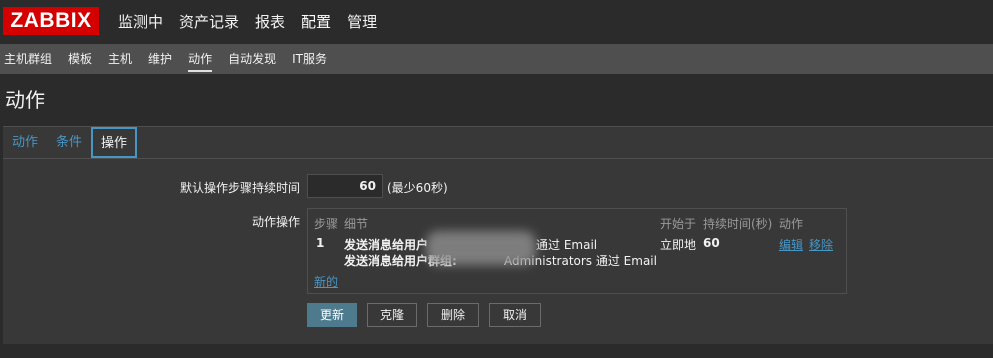 This screenshot has height=358, width=993. I want to click on submenu-maintenance: 维护, so click(162, 59).